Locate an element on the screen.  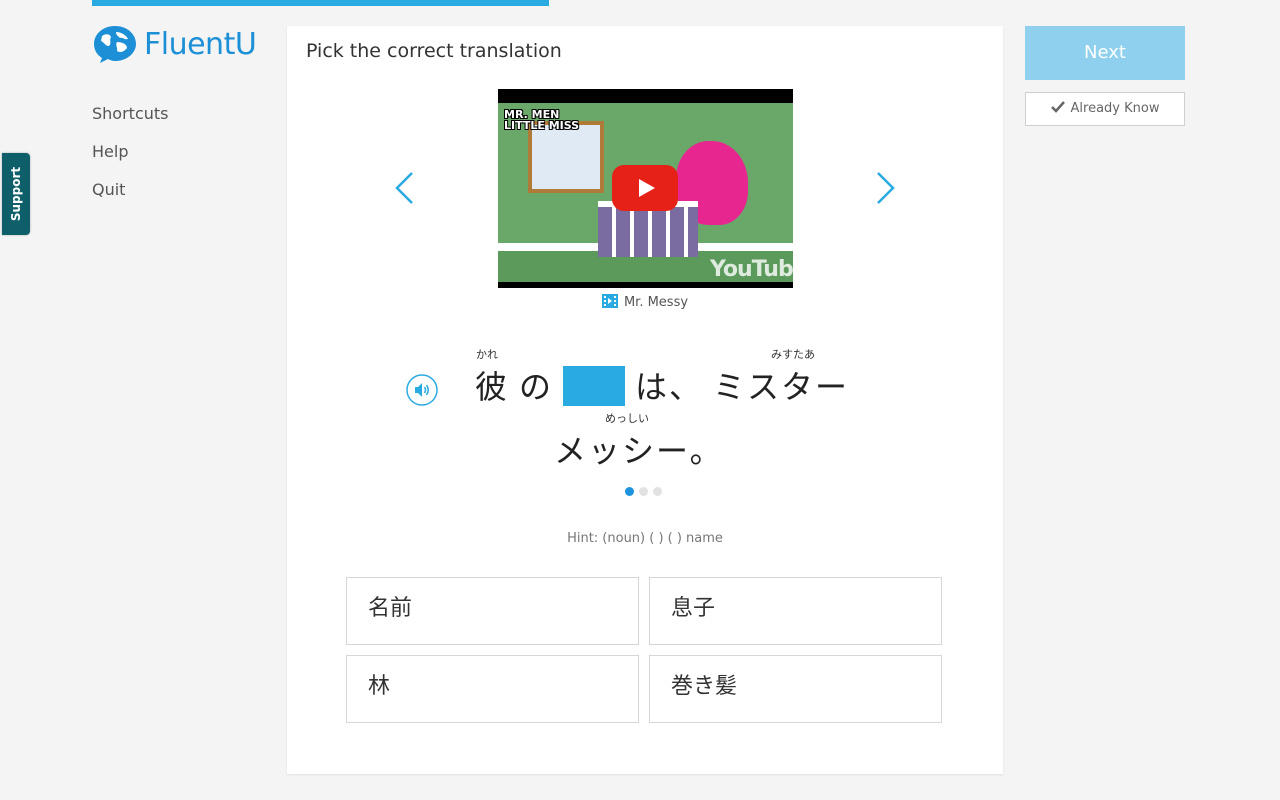
video-player: MR. MEN LITTLE MISS YouTube is located at coordinates (645, 188).